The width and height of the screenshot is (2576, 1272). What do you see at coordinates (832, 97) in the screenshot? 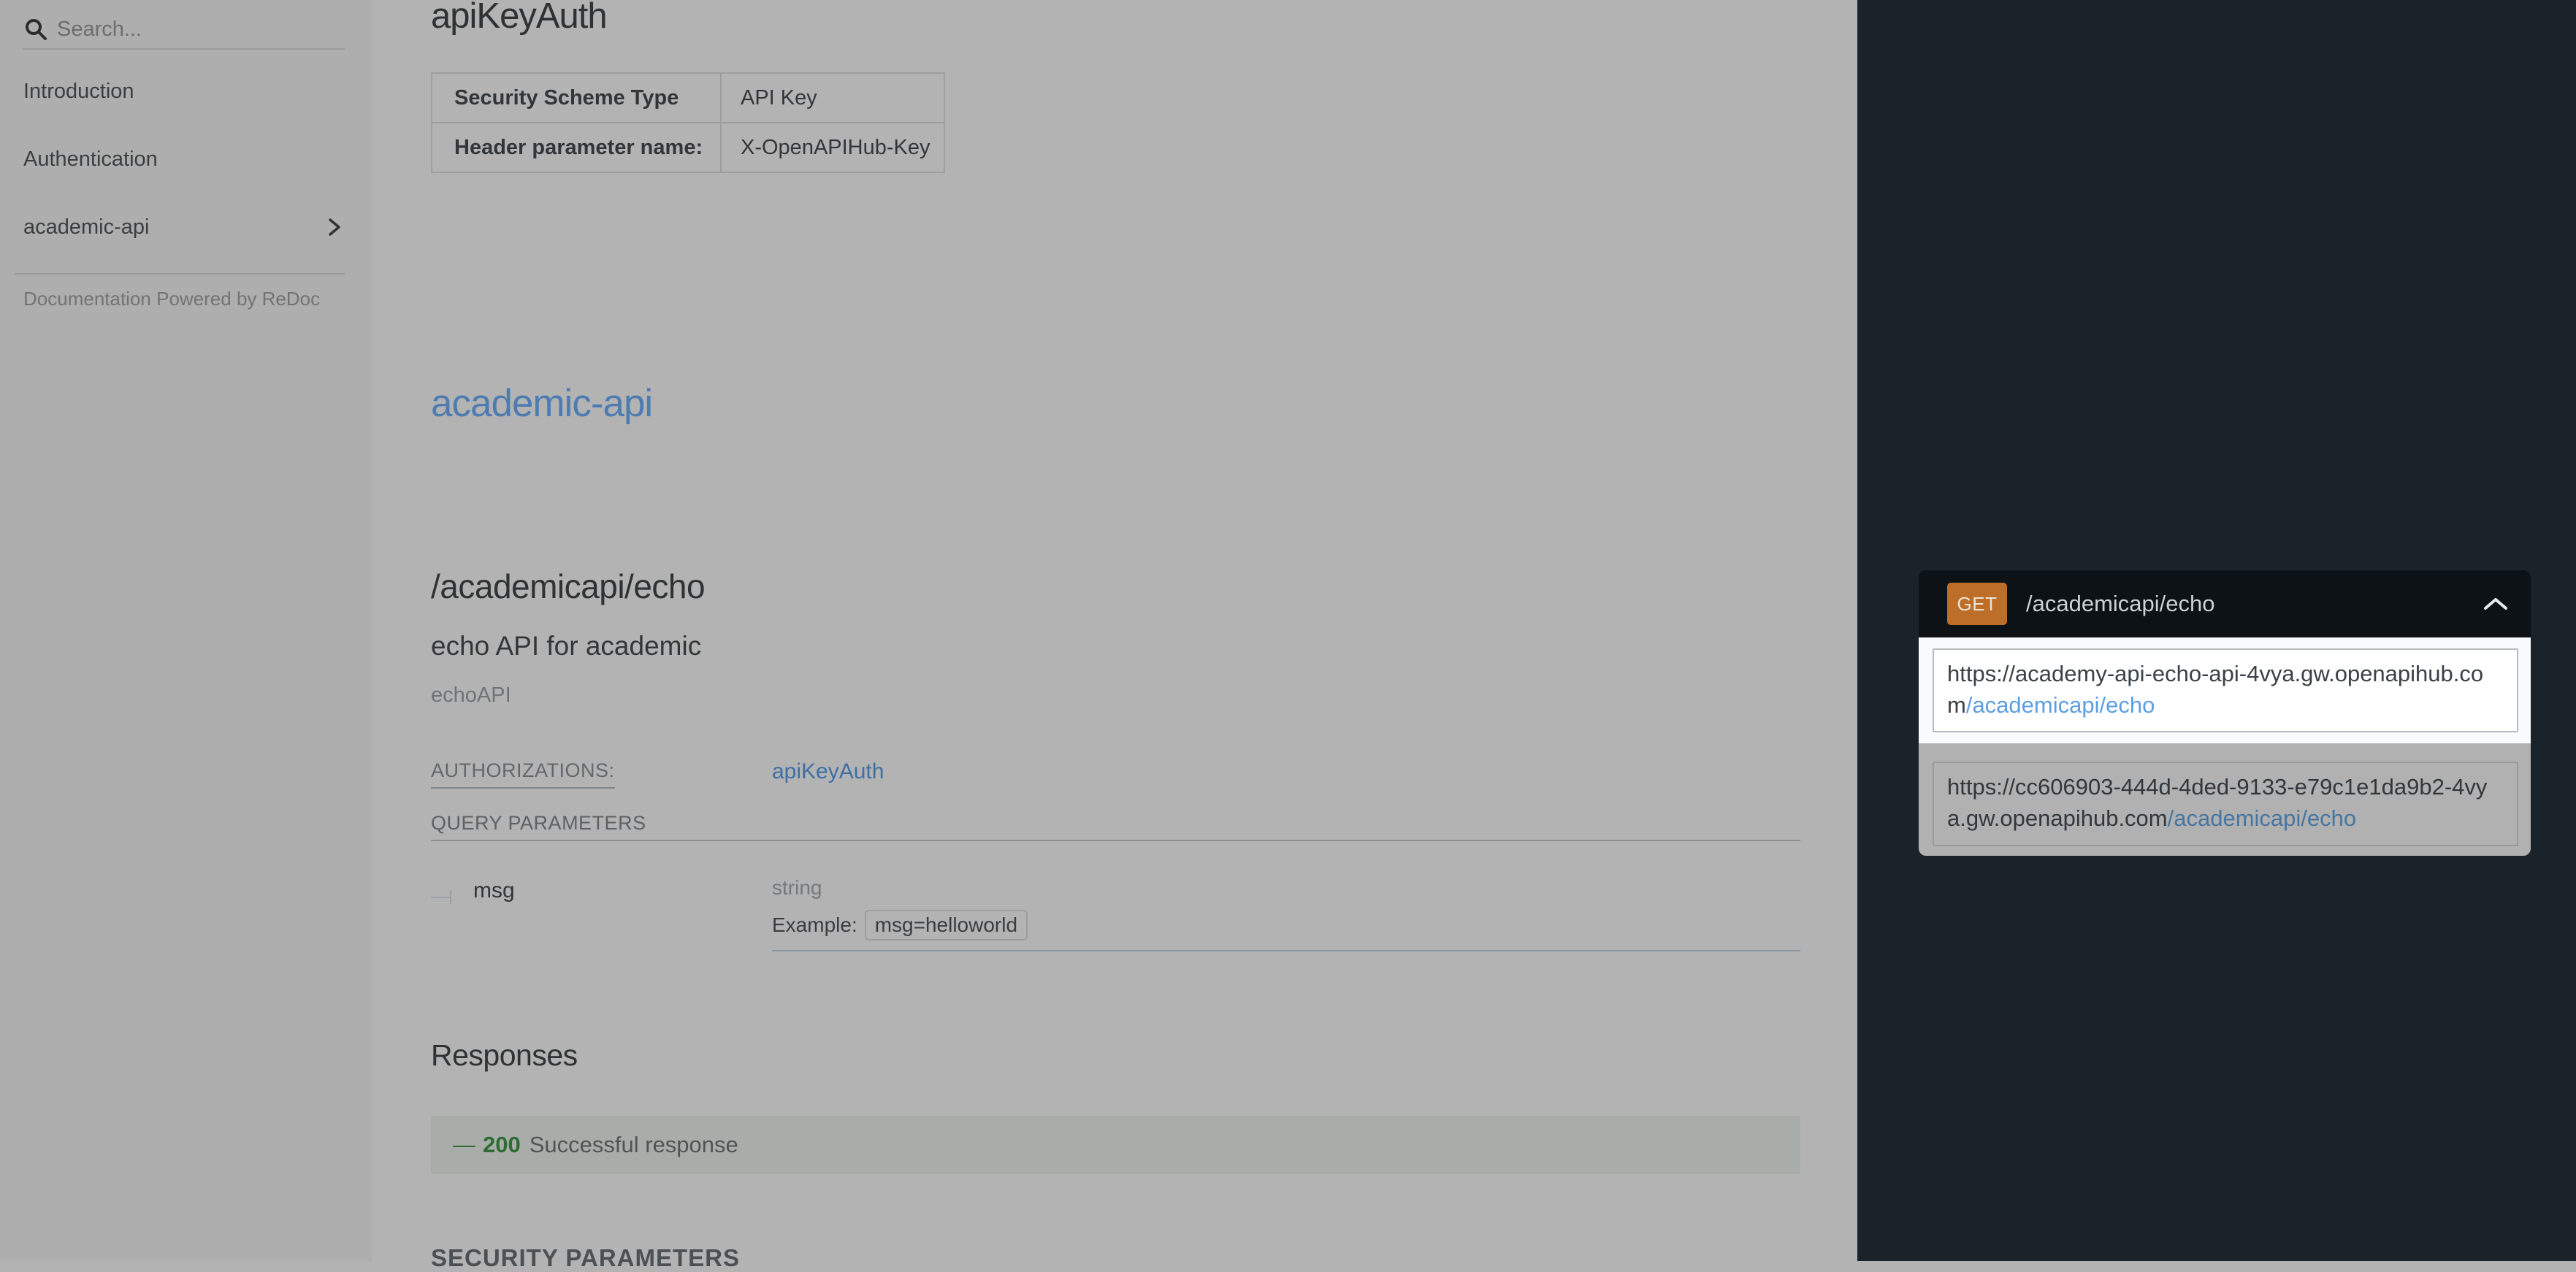
I see `table-cell-value: API Key` at bounding box center [832, 97].